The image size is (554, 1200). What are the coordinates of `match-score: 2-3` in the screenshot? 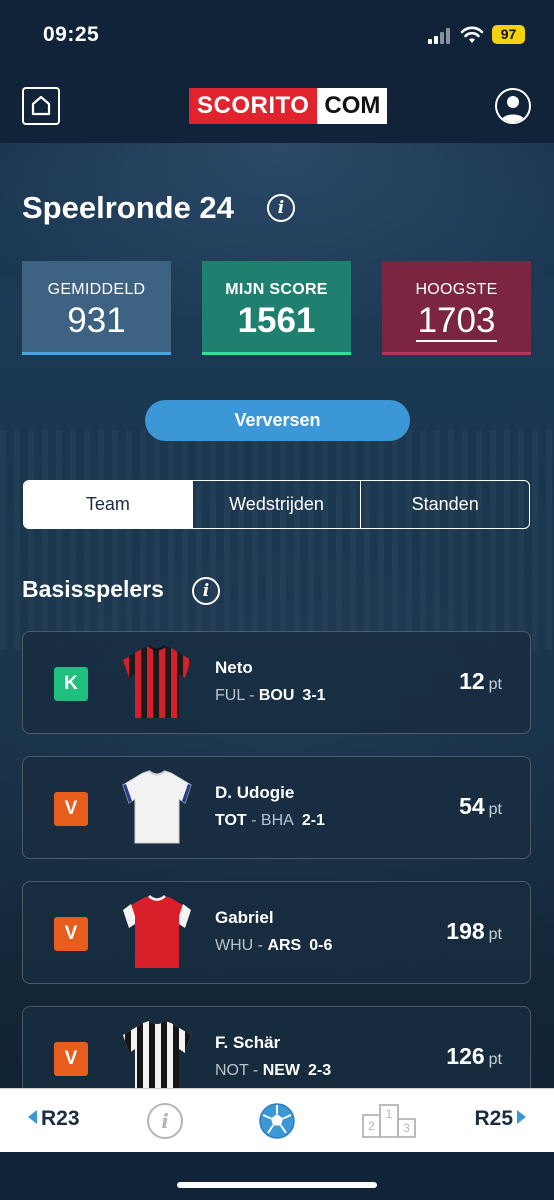 It's located at (320, 1070).